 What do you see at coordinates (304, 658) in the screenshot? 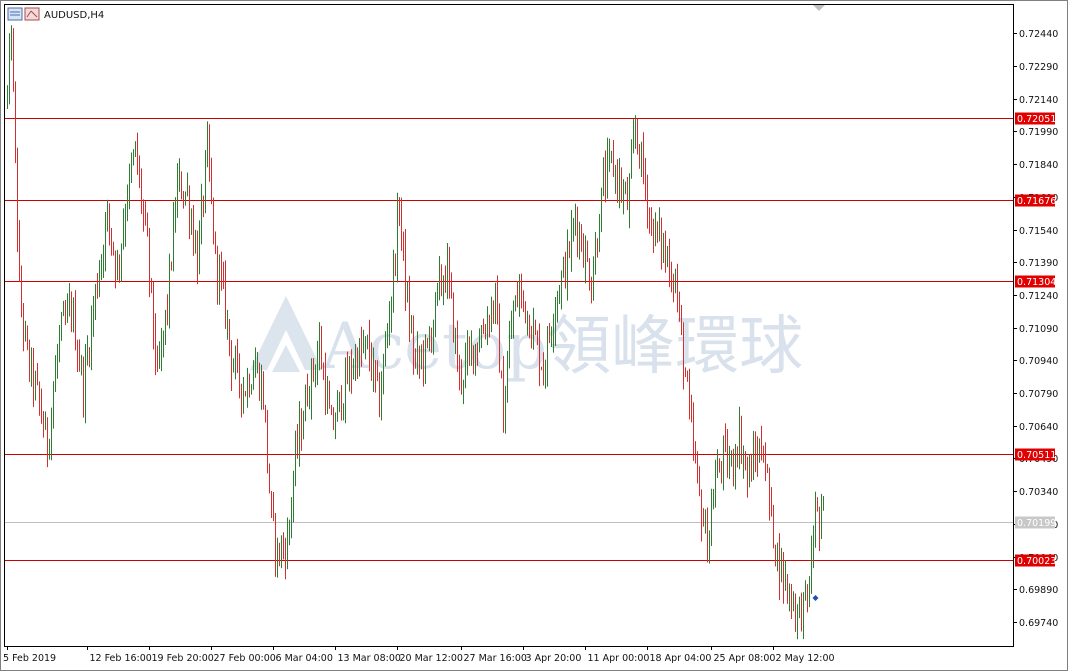
I see `time-tick-label: 6 Mar 04:00` at bounding box center [304, 658].